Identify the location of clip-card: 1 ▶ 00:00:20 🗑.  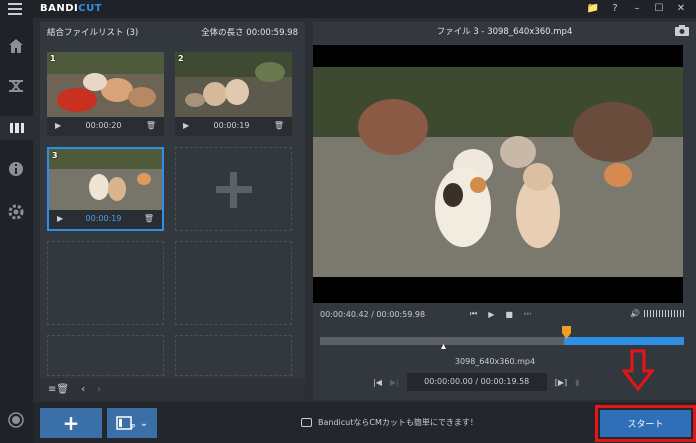
(105, 94).